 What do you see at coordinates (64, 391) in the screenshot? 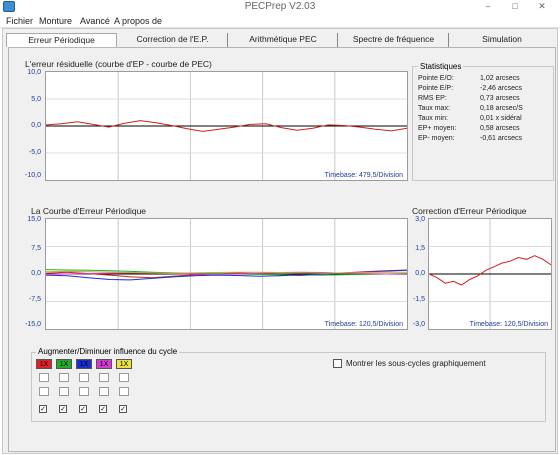
I see `cycle-2-down-stepper` at bounding box center [64, 391].